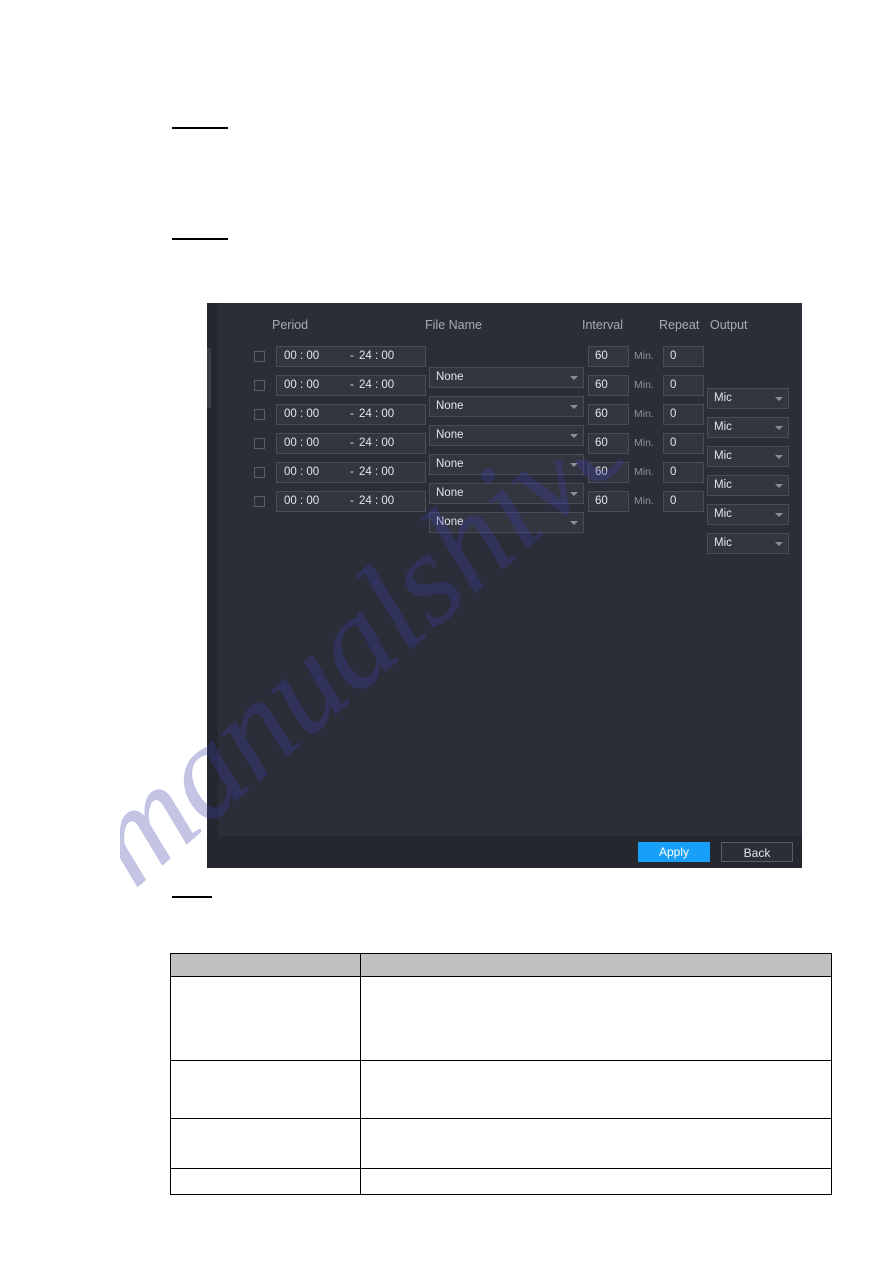 The width and height of the screenshot is (893, 1263). What do you see at coordinates (748, 543) in the screenshot?
I see `output-select: Mic` at bounding box center [748, 543].